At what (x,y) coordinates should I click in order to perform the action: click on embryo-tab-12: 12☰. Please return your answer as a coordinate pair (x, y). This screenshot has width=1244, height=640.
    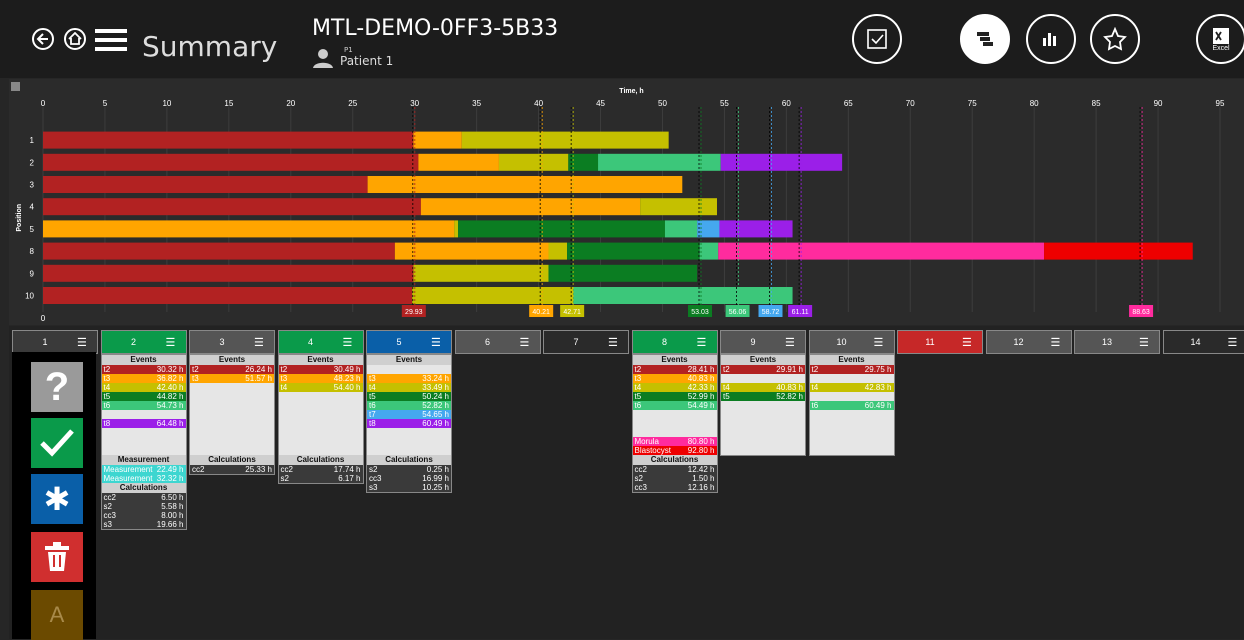
    Looking at the image, I should click on (1029, 342).